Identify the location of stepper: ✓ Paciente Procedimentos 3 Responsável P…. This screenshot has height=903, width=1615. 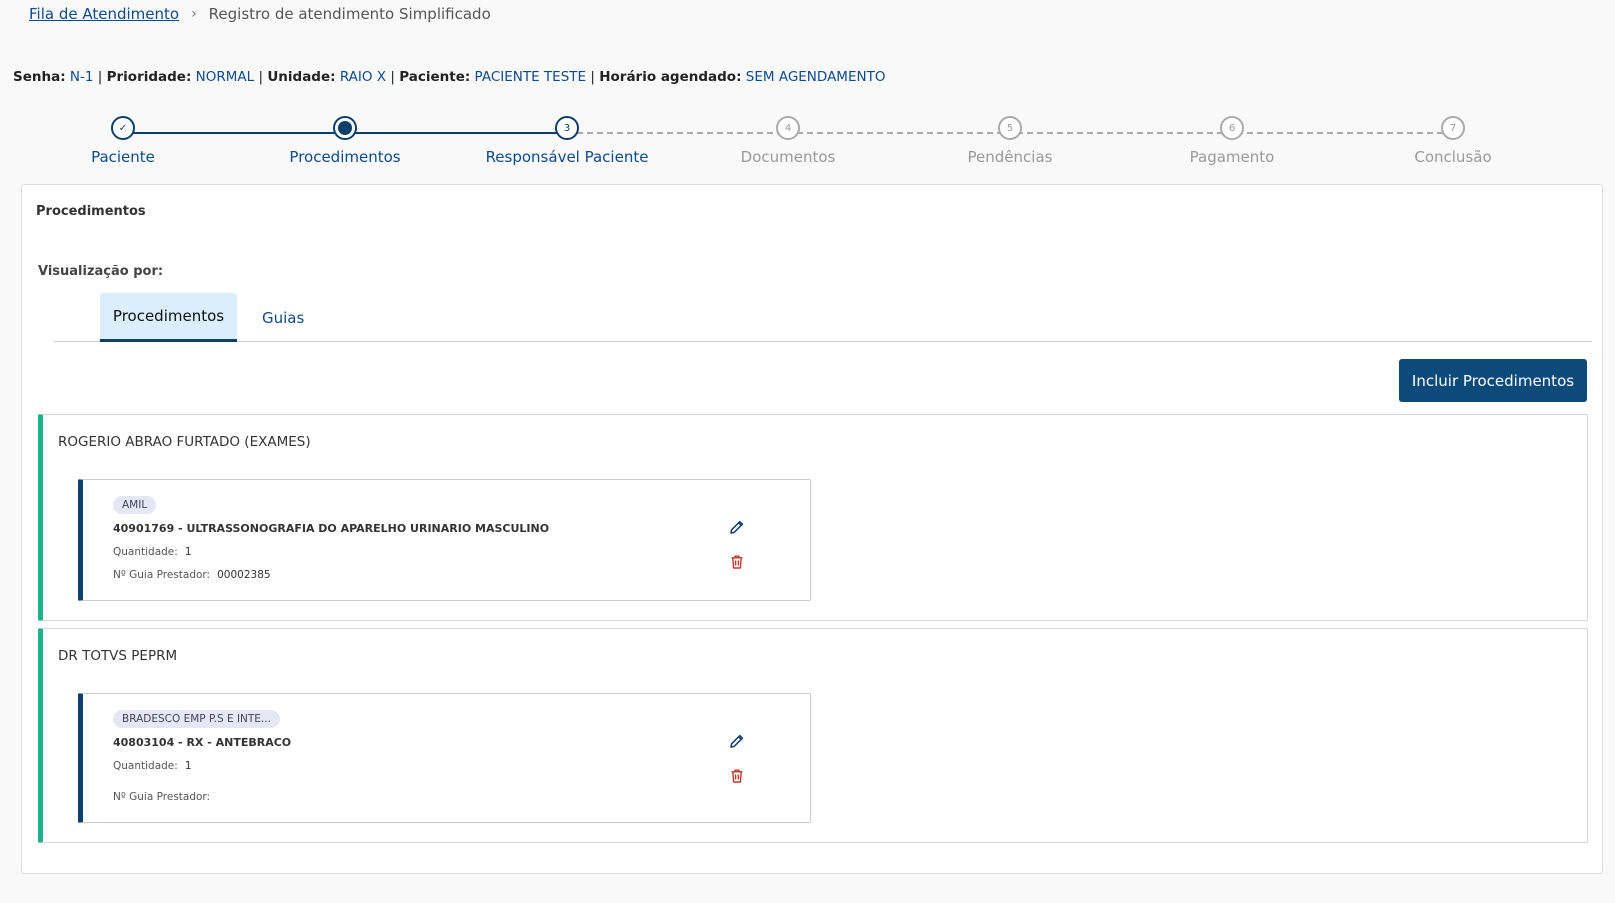
(807, 146).